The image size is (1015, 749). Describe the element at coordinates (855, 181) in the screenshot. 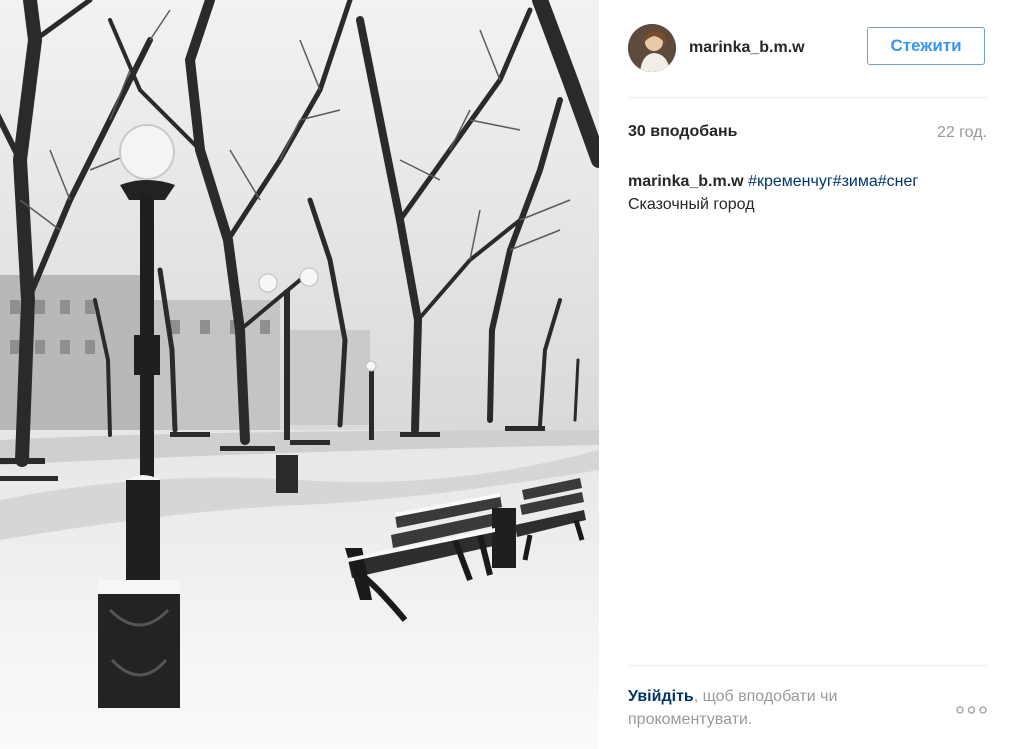

I see `hashtag-zima: #зима` at that location.